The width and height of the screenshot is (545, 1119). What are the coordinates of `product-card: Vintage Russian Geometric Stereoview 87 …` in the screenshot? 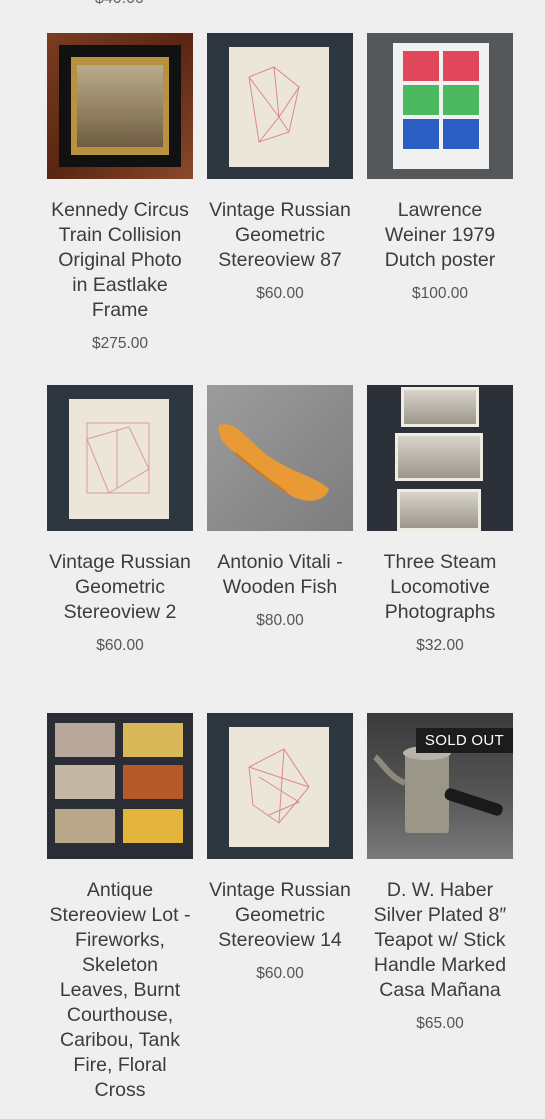 It's located at (280, 209).